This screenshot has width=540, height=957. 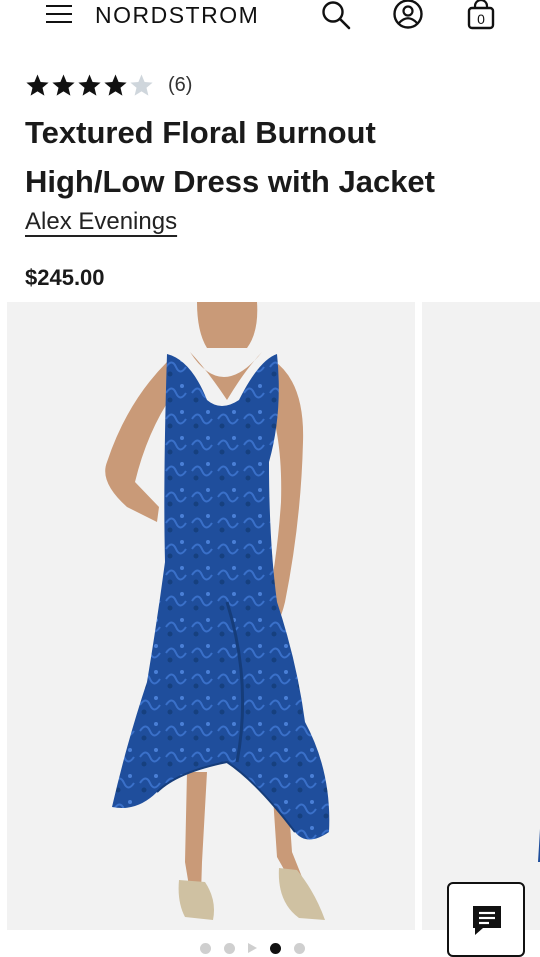 I want to click on nordstrom-logo: NORDSTROM, so click(x=177, y=15).